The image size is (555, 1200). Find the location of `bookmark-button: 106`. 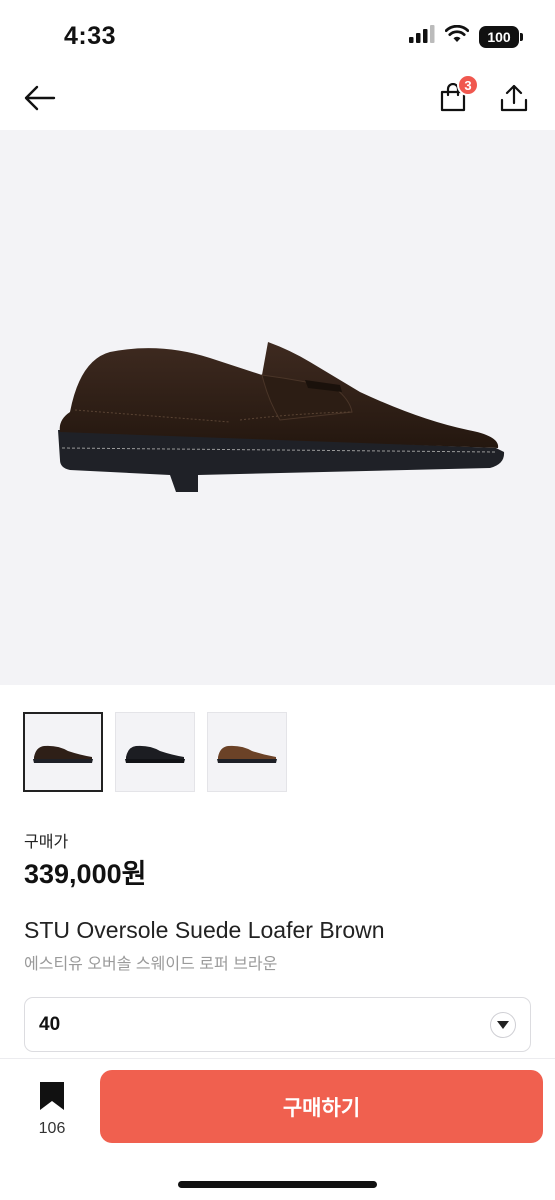

bookmark-button: 106 is located at coordinates (52, 1109).